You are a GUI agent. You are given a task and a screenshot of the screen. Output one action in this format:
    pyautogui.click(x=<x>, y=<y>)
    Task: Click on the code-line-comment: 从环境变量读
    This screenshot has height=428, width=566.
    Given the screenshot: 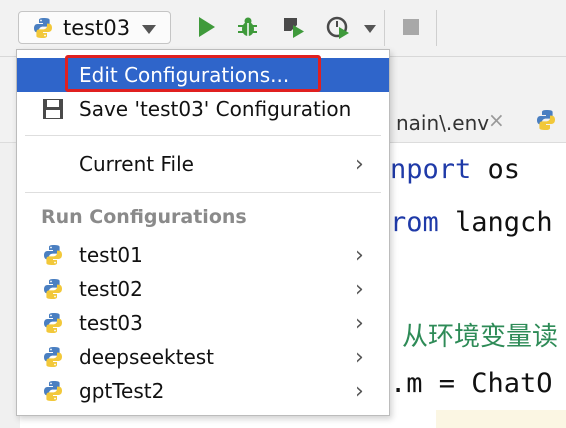 What is the action you would take?
    pyautogui.click(x=480, y=337)
    